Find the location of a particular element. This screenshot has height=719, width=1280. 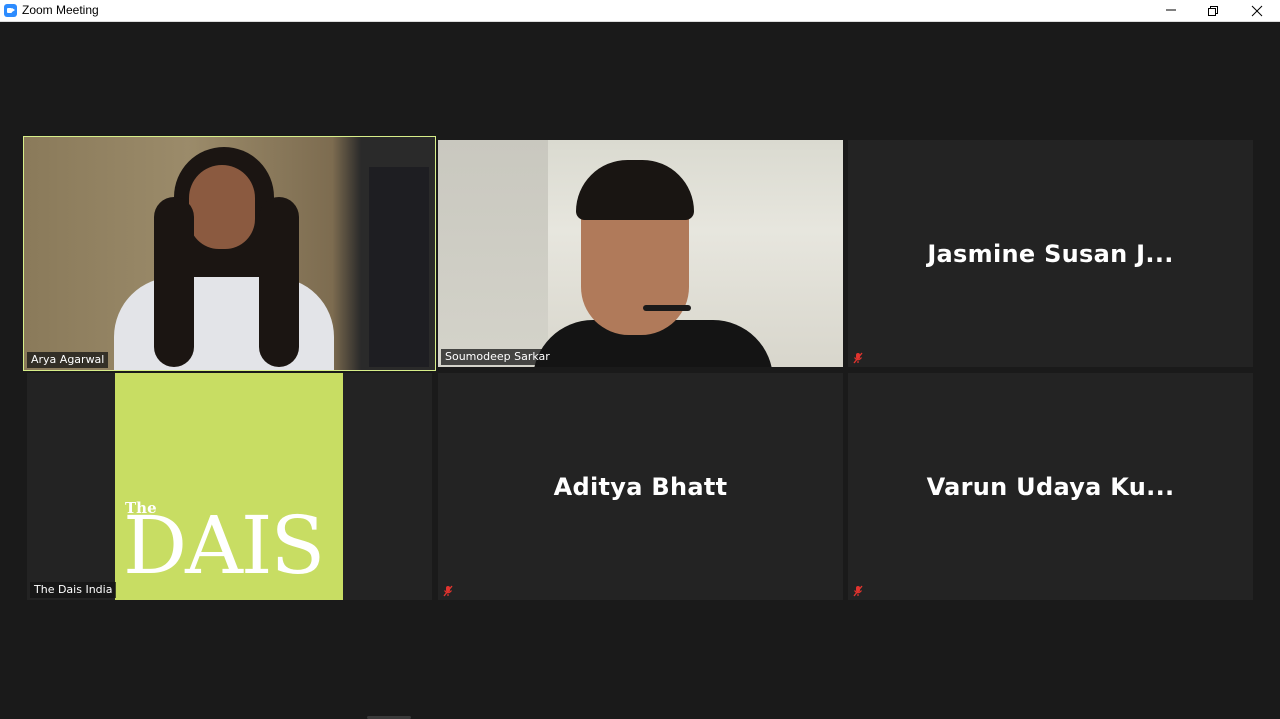

video-tile-soumodeep-sarkar: Soumodeep Sarkar is located at coordinates (640, 253).